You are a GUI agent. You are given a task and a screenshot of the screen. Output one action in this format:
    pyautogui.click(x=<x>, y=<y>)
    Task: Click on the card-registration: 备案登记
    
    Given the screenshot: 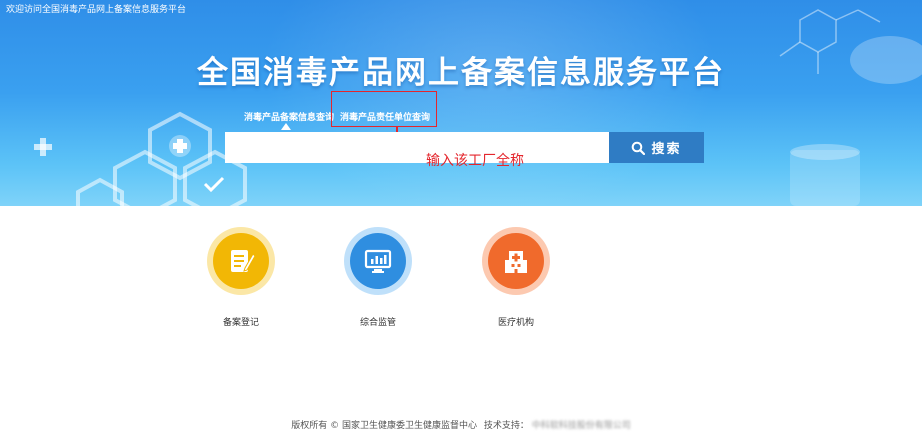 What is the action you would take?
    pyautogui.click(x=241, y=279)
    